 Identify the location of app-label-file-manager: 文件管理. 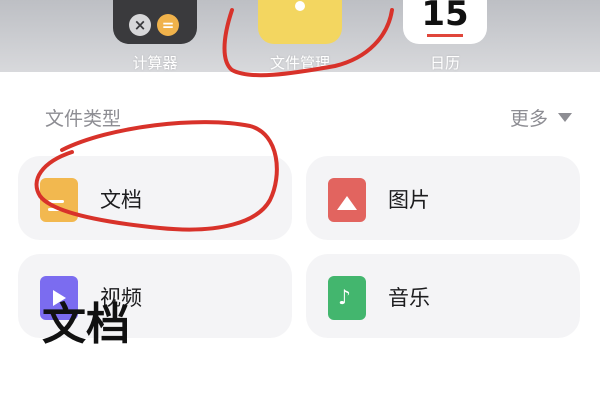
(299, 63).